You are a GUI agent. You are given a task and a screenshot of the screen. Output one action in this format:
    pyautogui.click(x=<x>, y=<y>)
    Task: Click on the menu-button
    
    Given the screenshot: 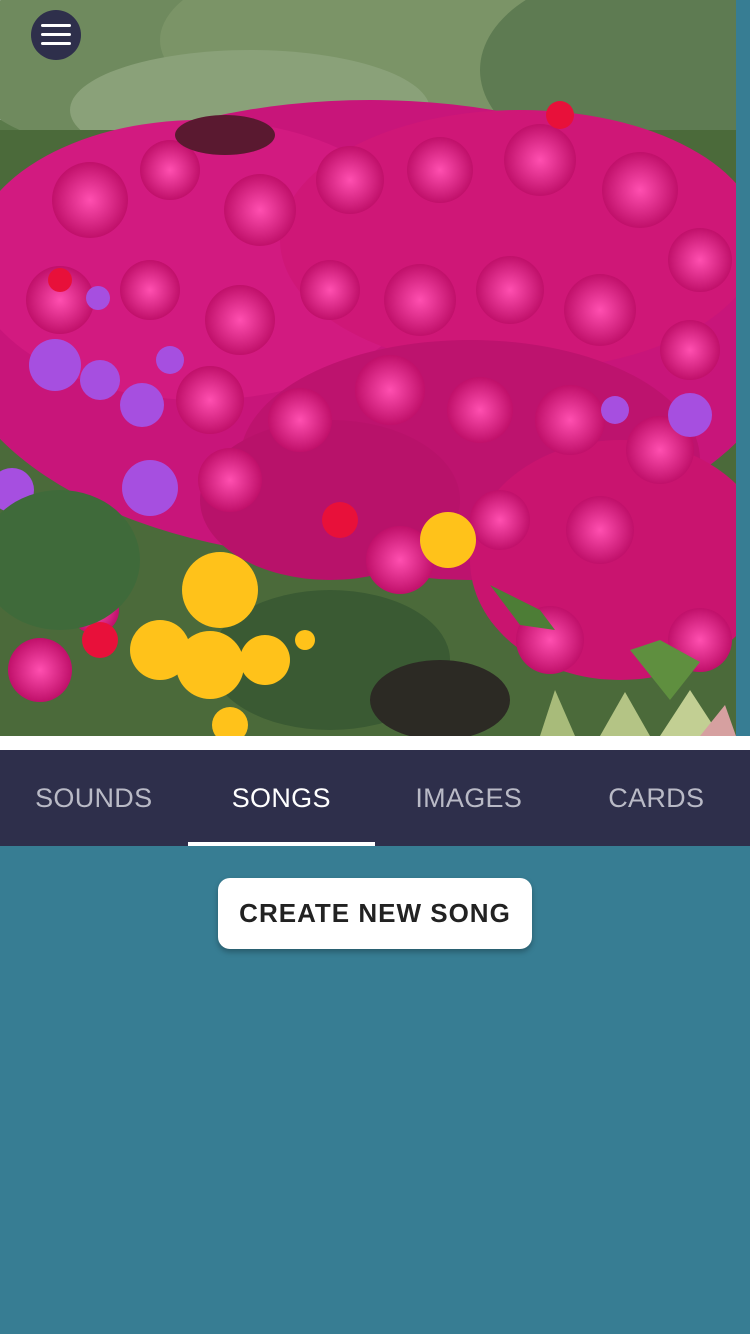 What is the action you would take?
    pyautogui.click(x=56, y=35)
    